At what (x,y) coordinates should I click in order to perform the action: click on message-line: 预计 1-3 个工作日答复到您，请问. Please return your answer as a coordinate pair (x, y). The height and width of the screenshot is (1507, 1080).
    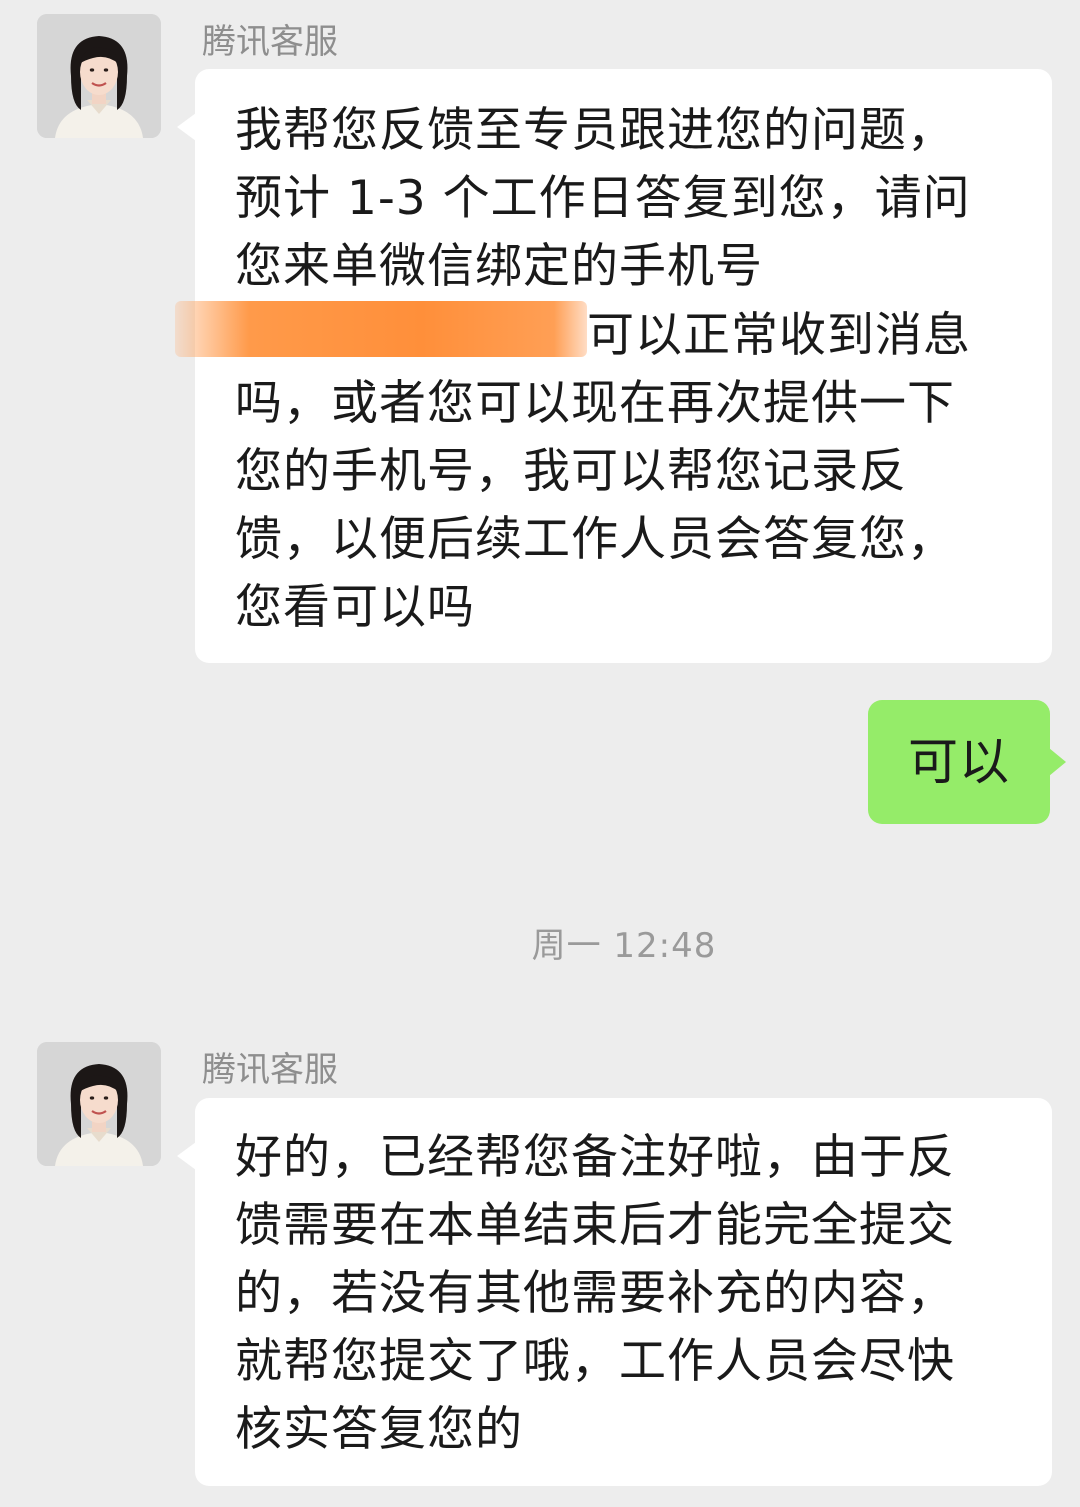
    Looking at the image, I should click on (603, 198).